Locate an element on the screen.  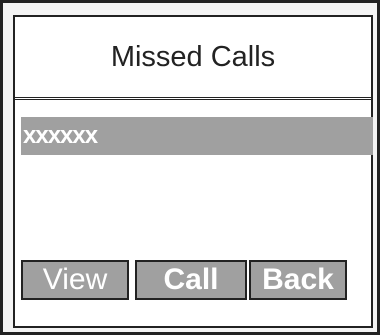
screen-title: Missed Calls is located at coordinates (193, 56).